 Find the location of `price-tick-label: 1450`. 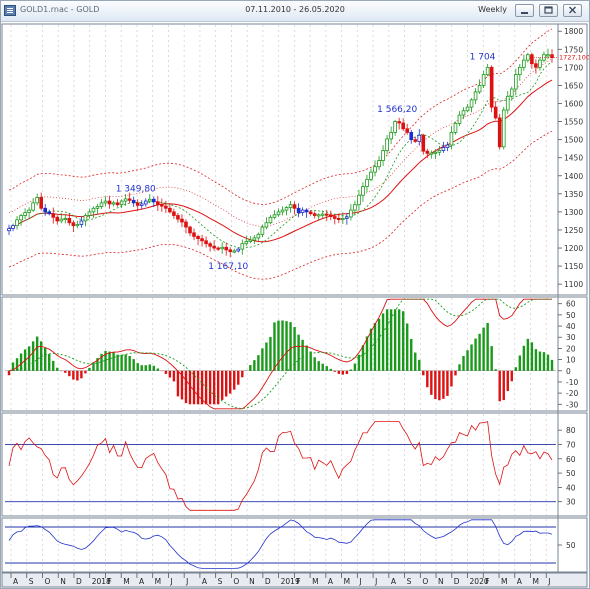

price-tick-label: 1450 is located at coordinates (573, 158).